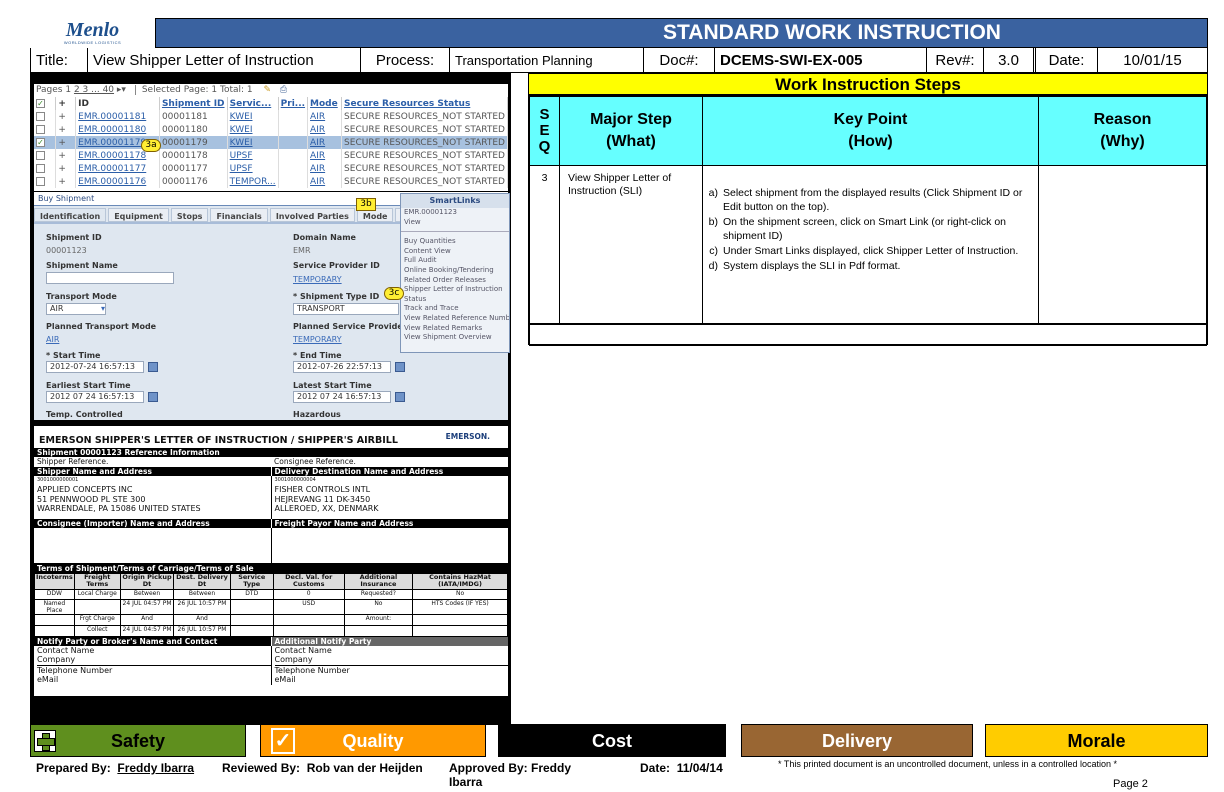 The width and height of the screenshot is (1224, 792). What do you see at coordinates (455, 242) in the screenshot?
I see `smartlink-item: Buy Quantities` at bounding box center [455, 242].